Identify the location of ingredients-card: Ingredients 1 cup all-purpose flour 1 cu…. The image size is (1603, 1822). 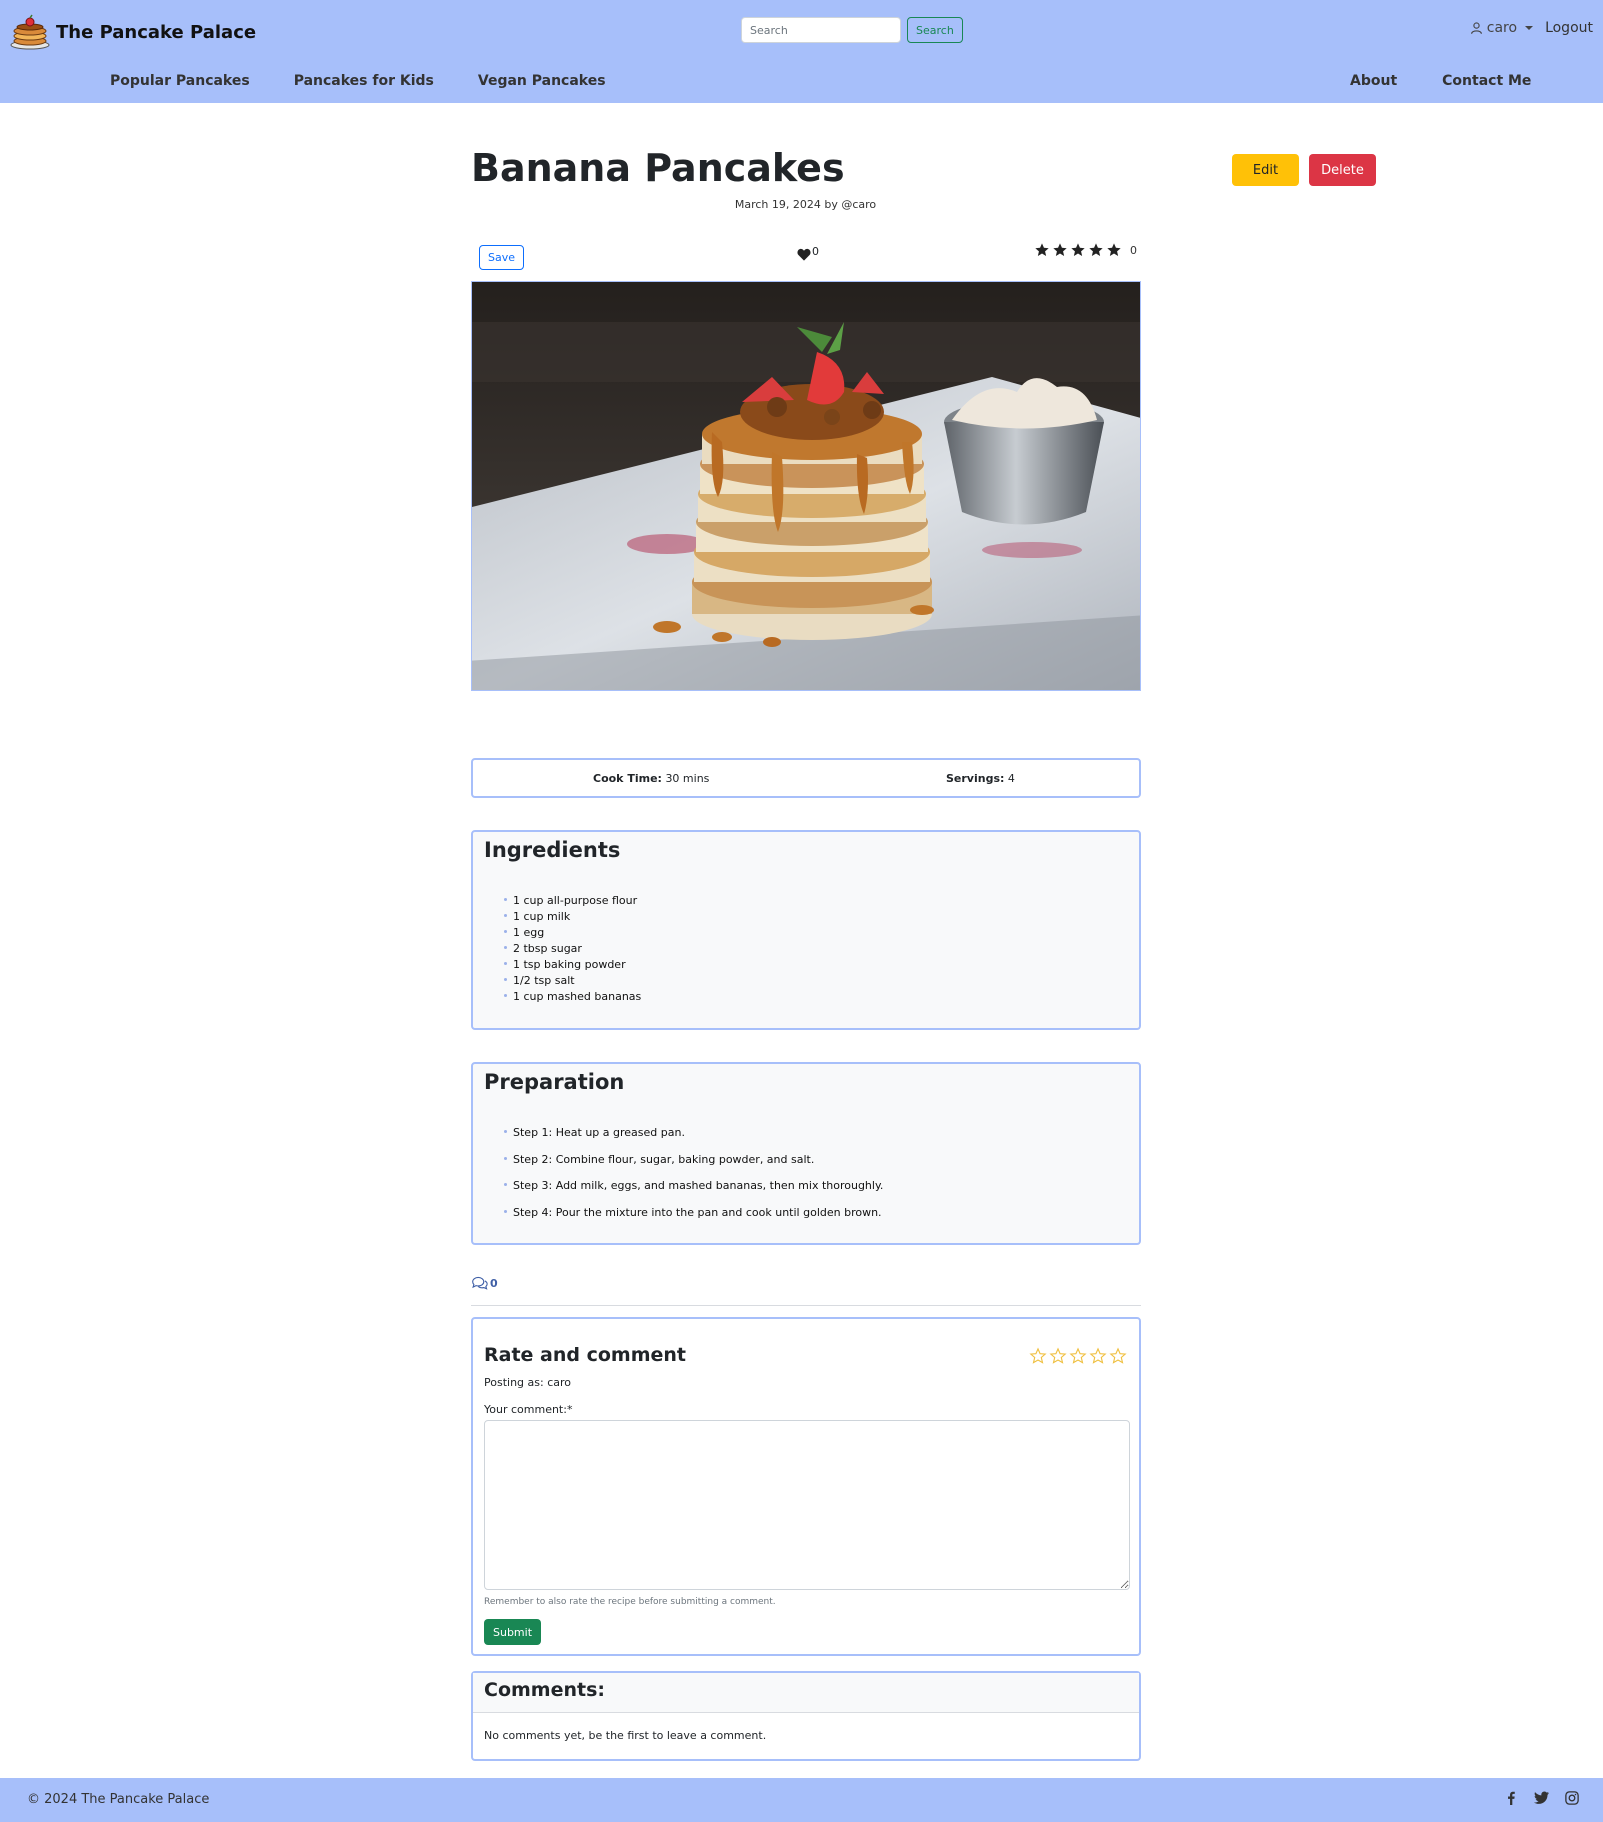
(806, 930).